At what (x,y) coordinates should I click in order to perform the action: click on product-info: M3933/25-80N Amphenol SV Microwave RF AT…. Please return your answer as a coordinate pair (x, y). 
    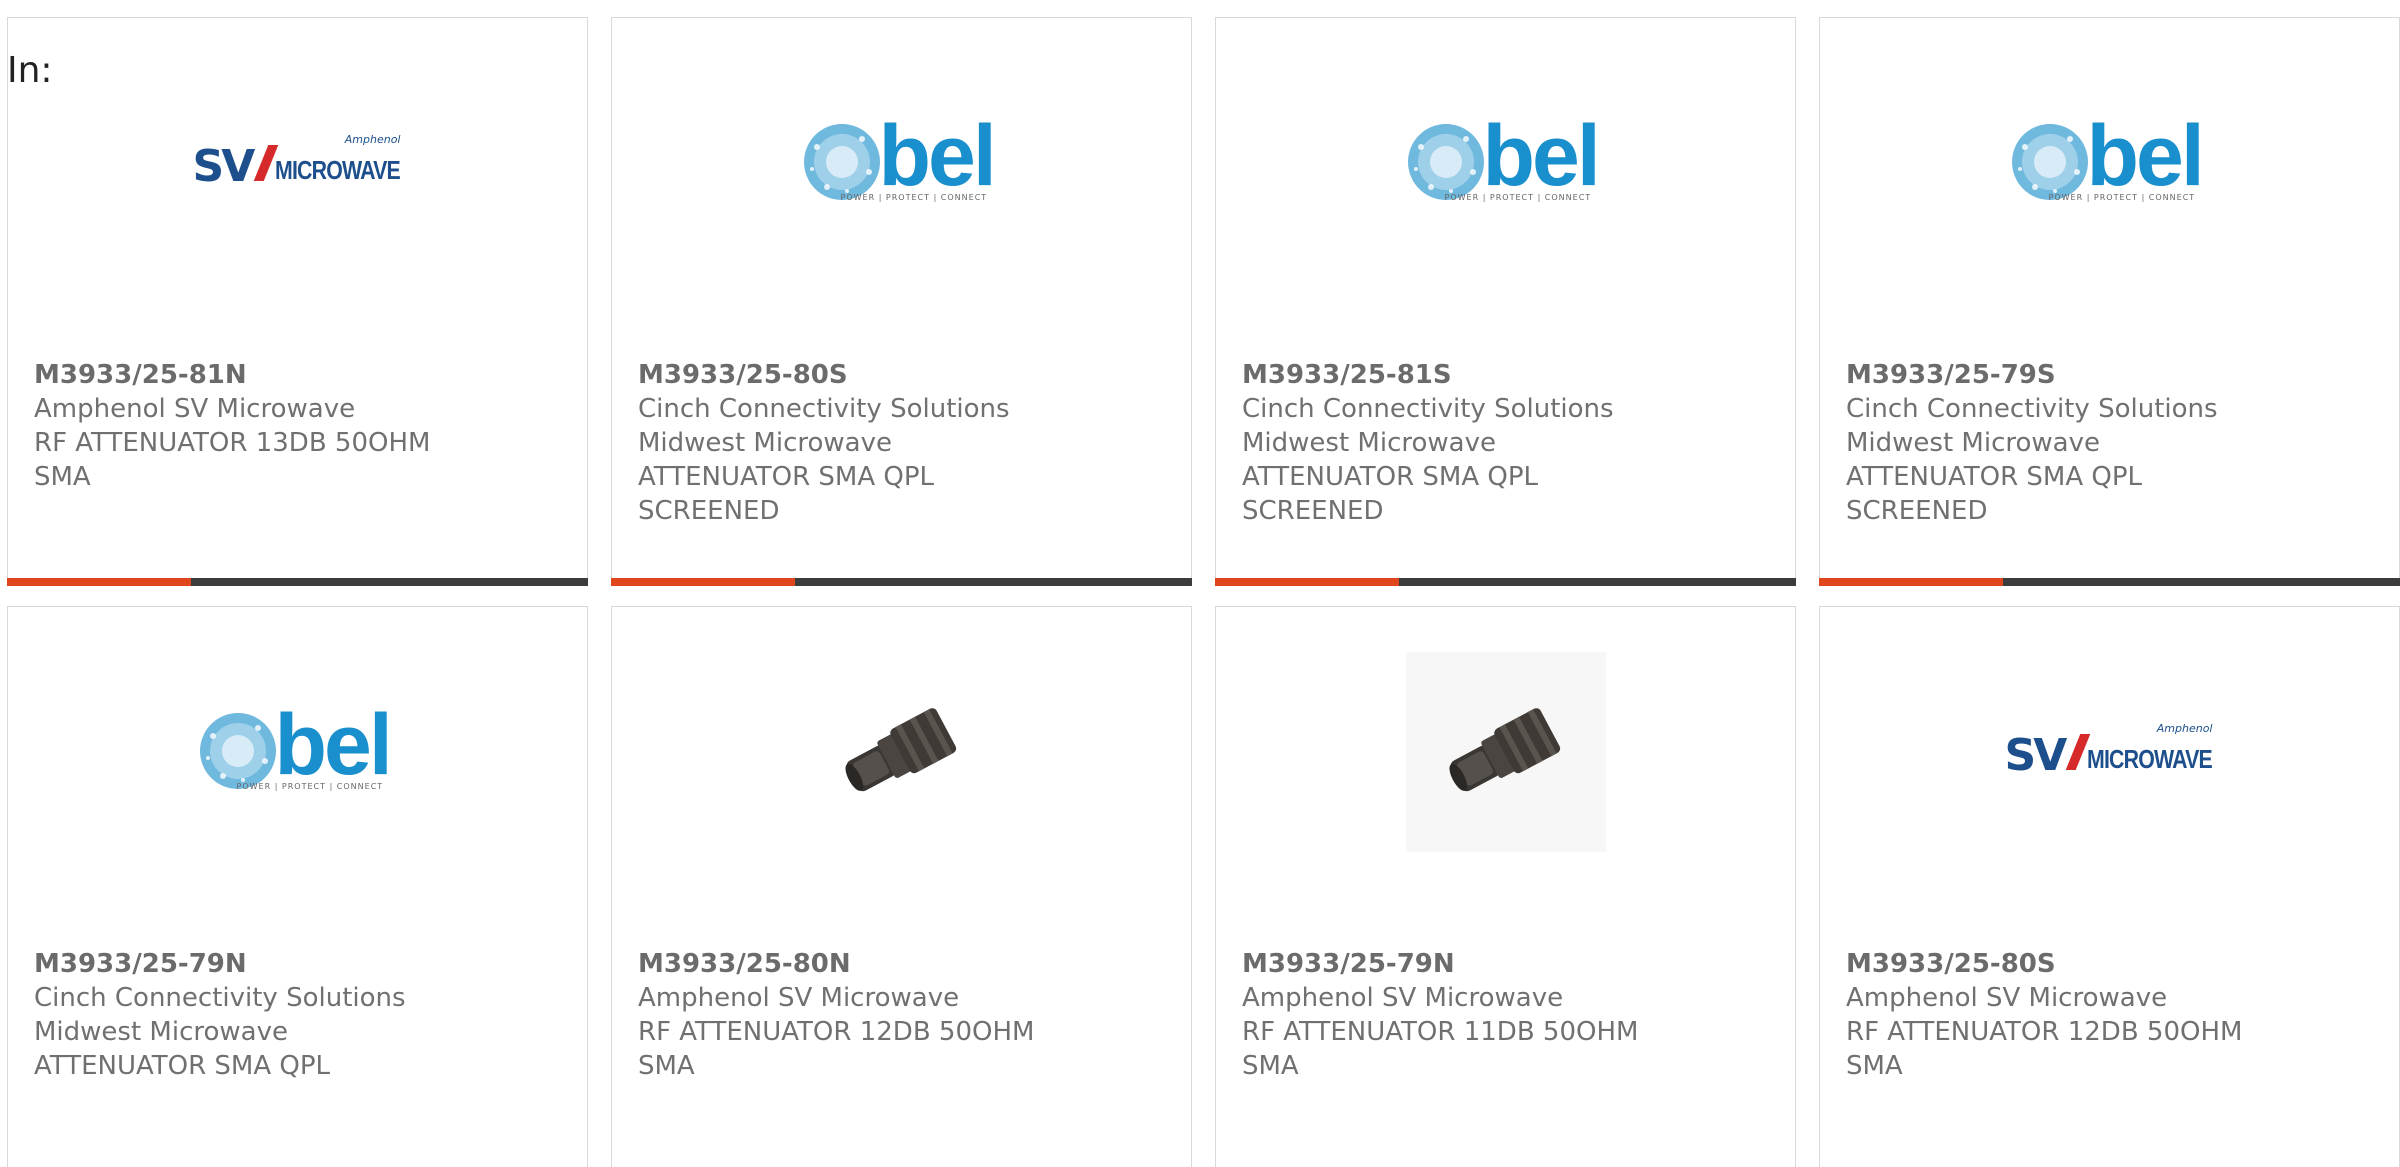
    Looking at the image, I should click on (904, 1015).